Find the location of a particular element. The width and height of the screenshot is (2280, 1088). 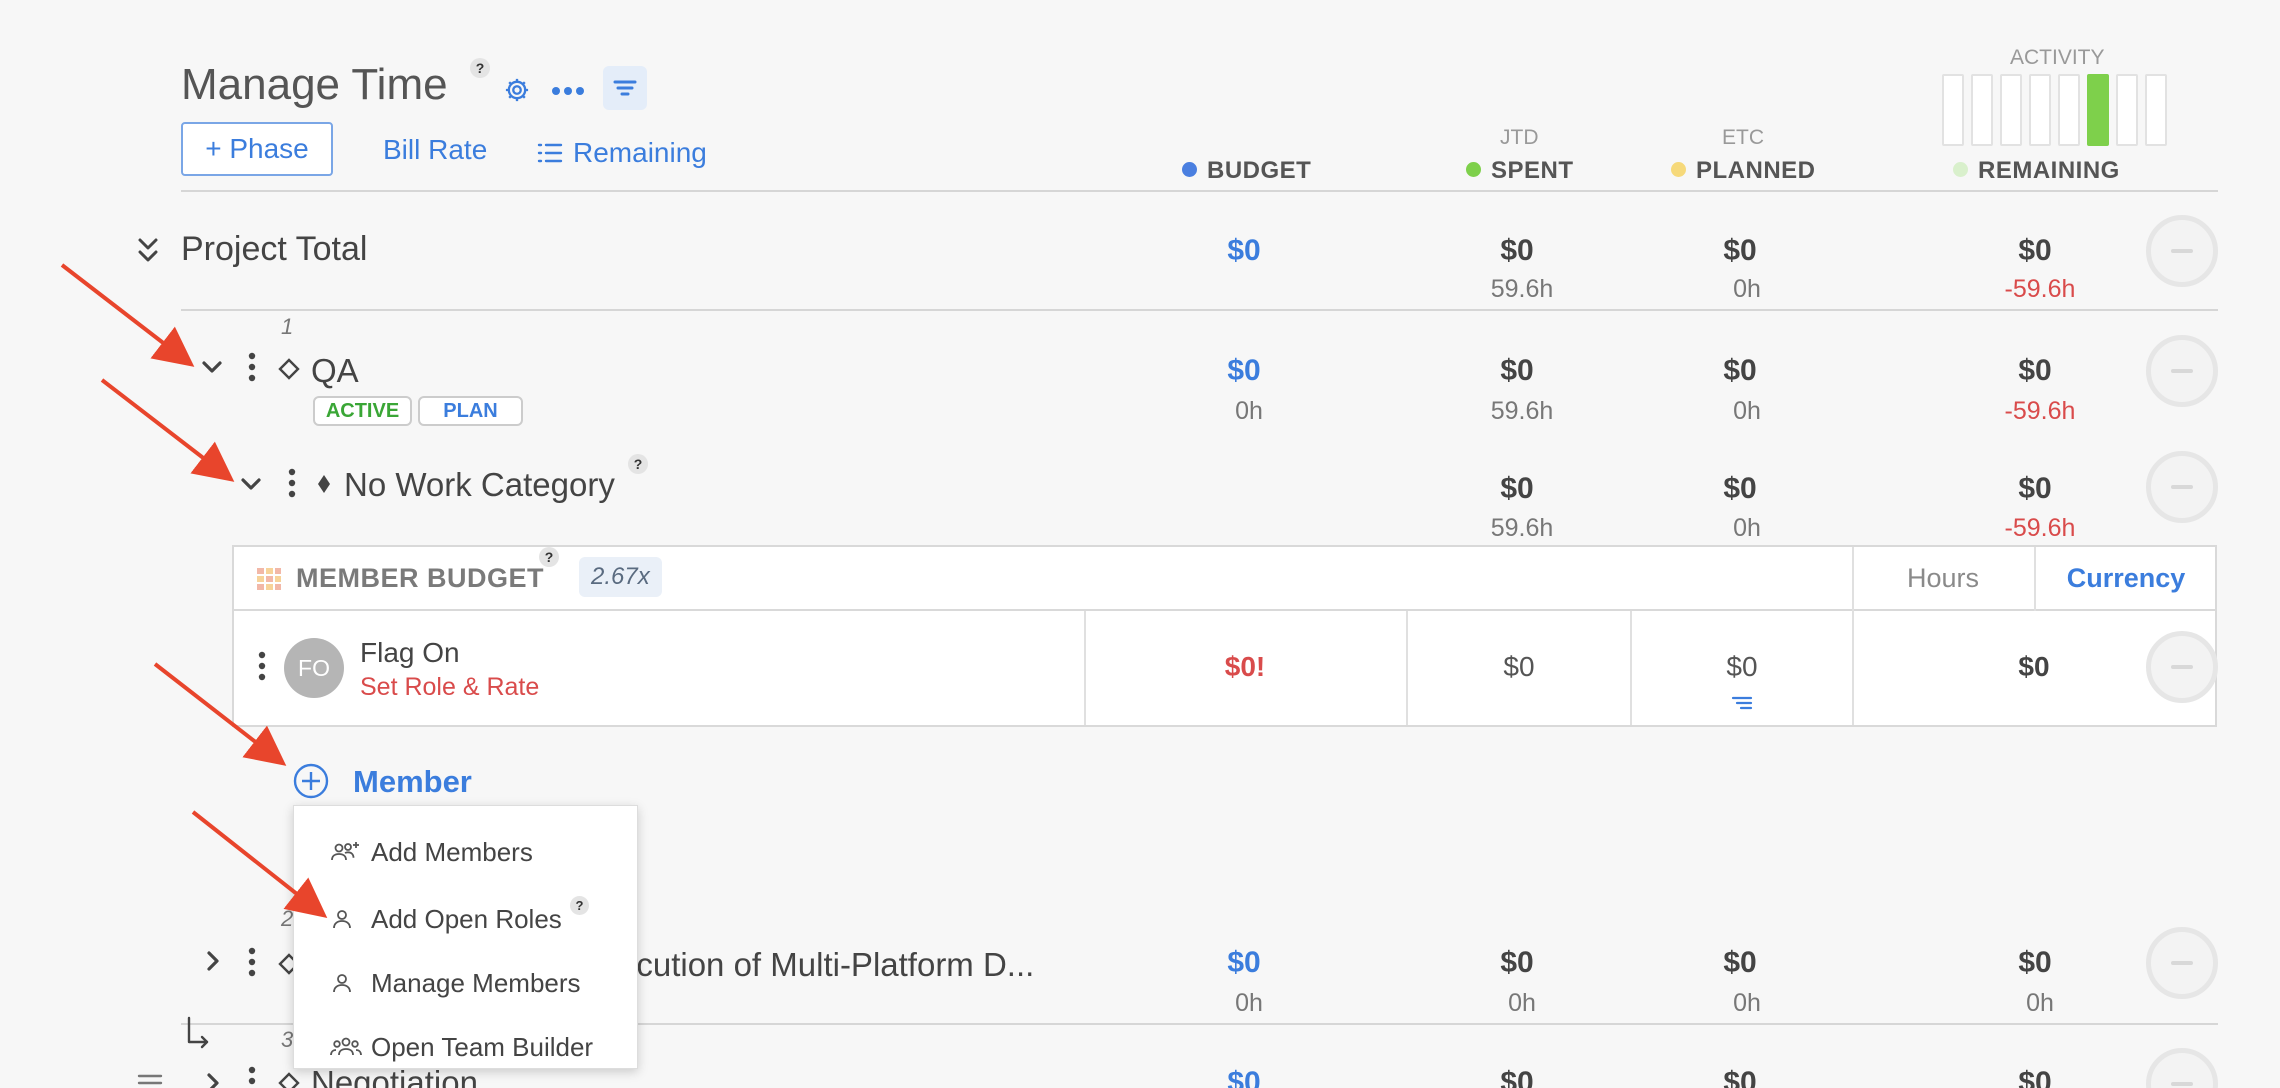

annotation-arrows is located at coordinates (194, 590).